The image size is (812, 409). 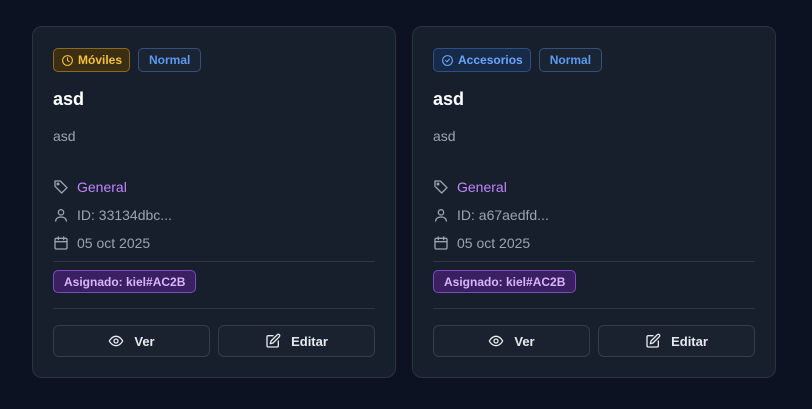 What do you see at coordinates (447, 60) in the screenshot?
I see `check-circle-icon` at bounding box center [447, 60].